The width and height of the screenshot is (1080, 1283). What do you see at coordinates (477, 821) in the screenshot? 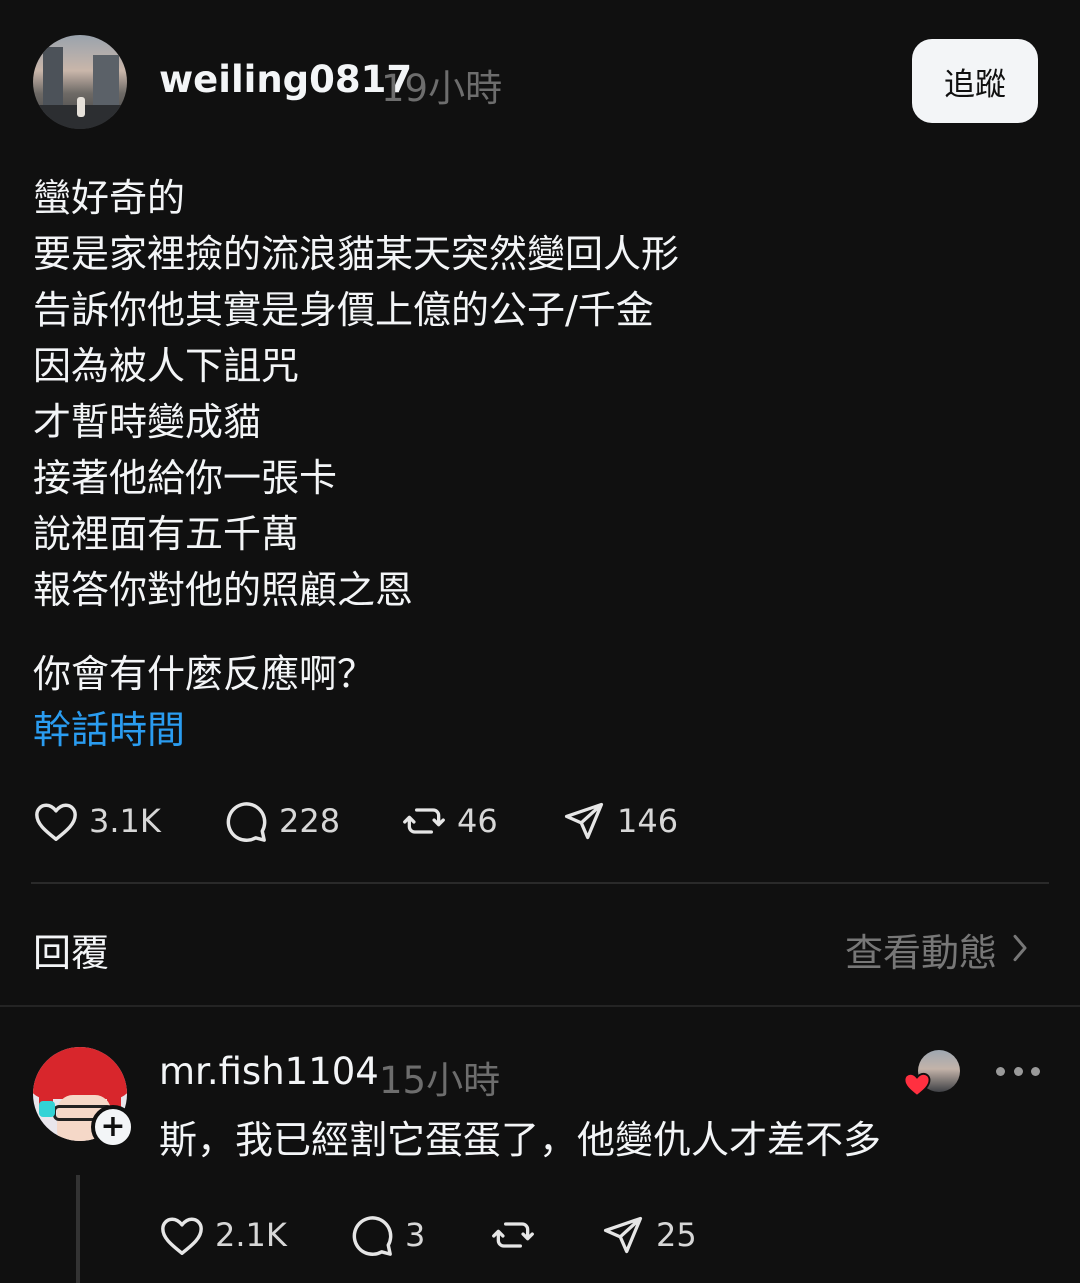
I see `repost-count: 46` at bounding box center [477, 821].